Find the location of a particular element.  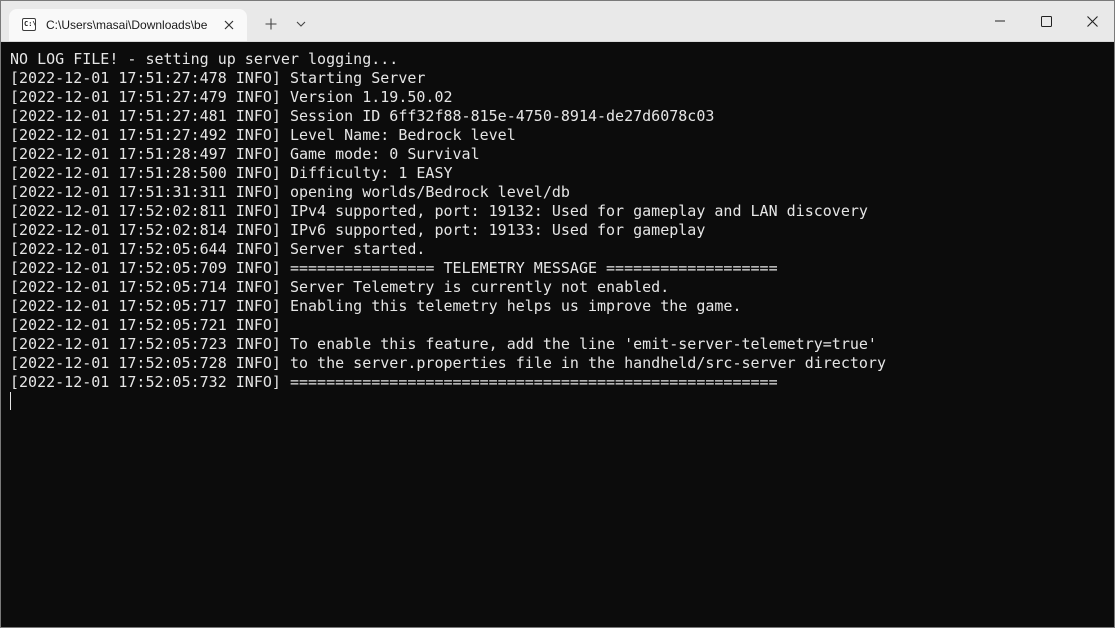

minimize-button is located at coordinates (1000, 21).